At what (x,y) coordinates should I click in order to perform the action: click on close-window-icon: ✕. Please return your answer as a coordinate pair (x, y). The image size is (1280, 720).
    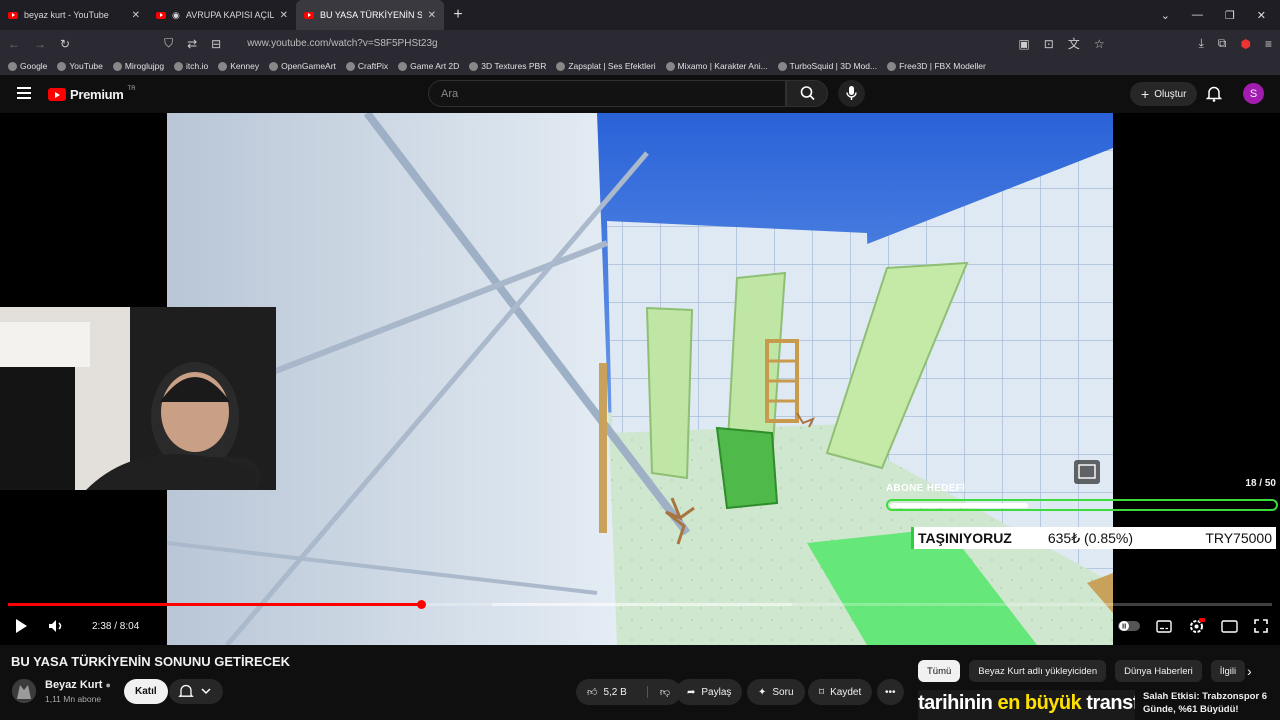
    Looking at the image, I should click on (1261, 15).